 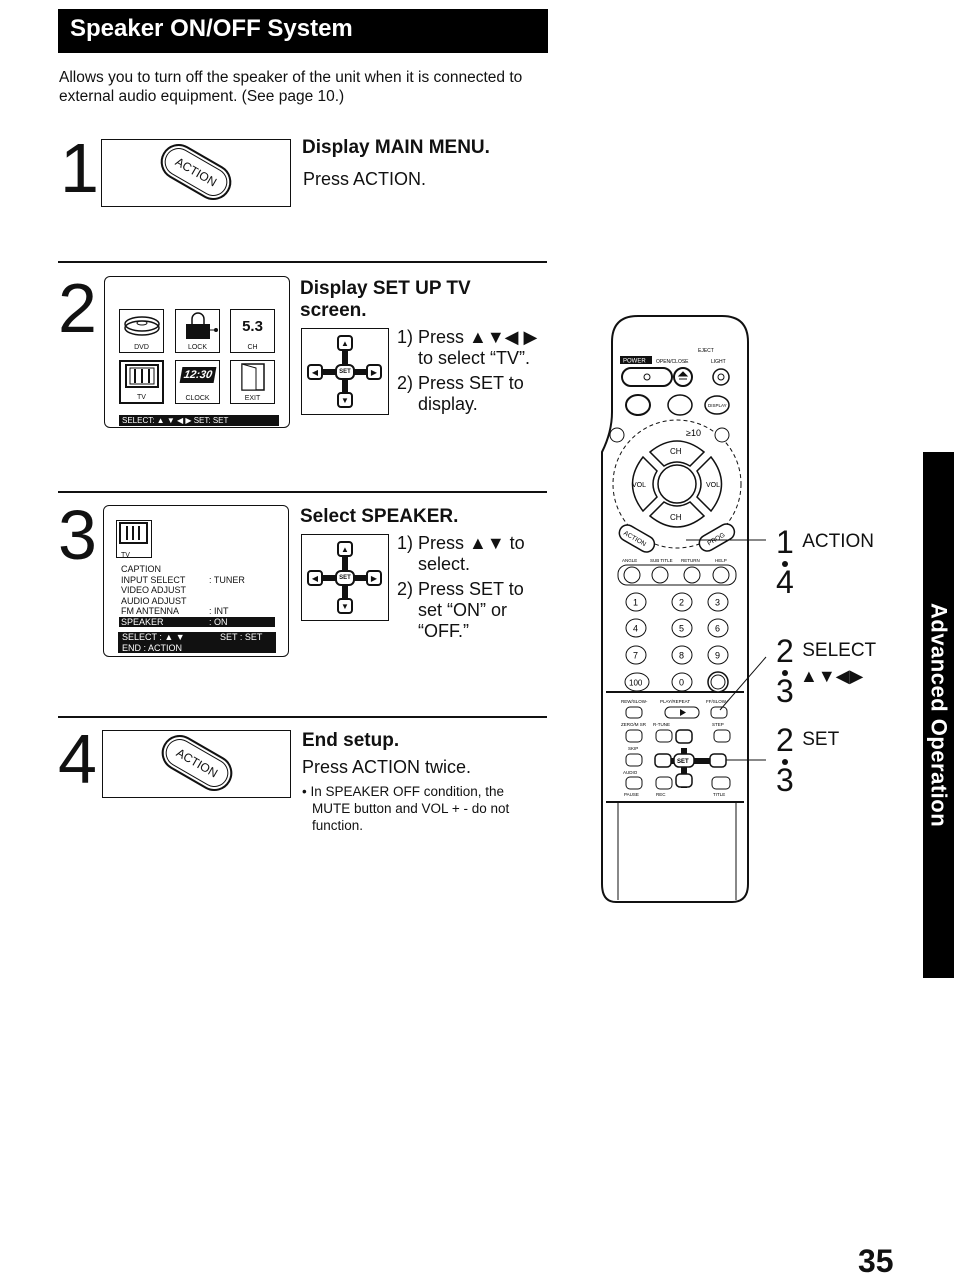 I want to click on title-button, so click(x=721, y=783).